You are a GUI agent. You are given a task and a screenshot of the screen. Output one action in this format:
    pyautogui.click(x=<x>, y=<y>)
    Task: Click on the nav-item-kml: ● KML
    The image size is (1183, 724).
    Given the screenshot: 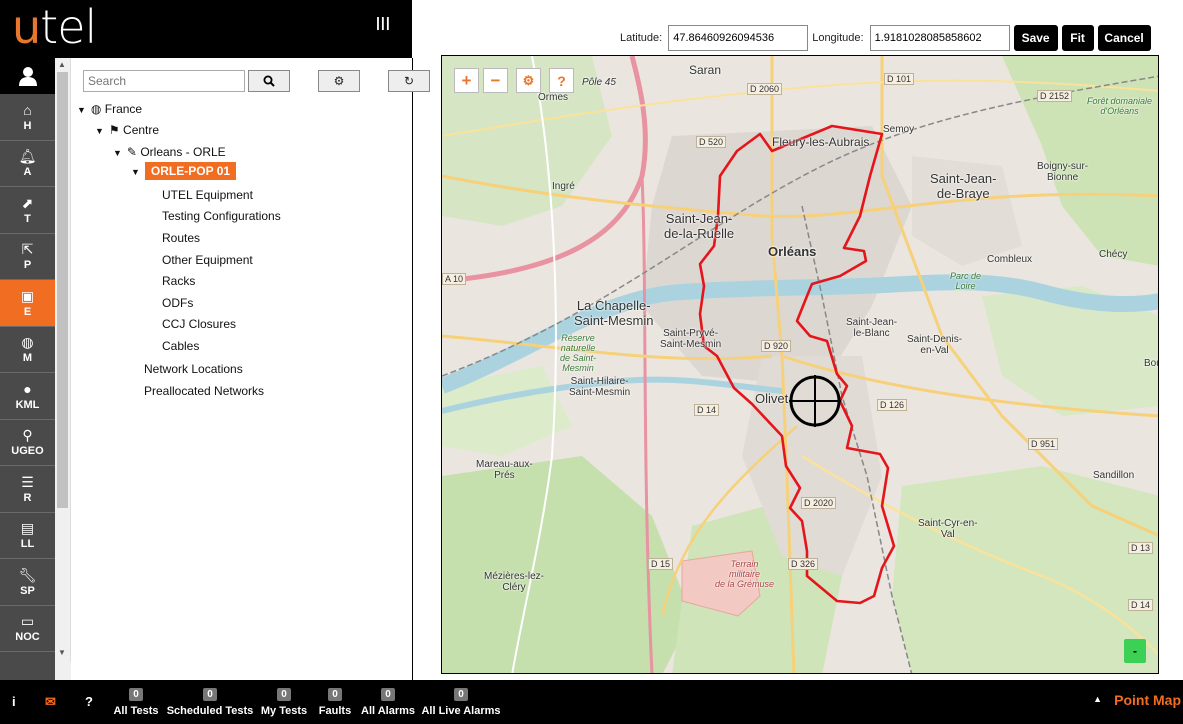 What is the action you would take?
    pyautogui.click(x=27, y=396)
    